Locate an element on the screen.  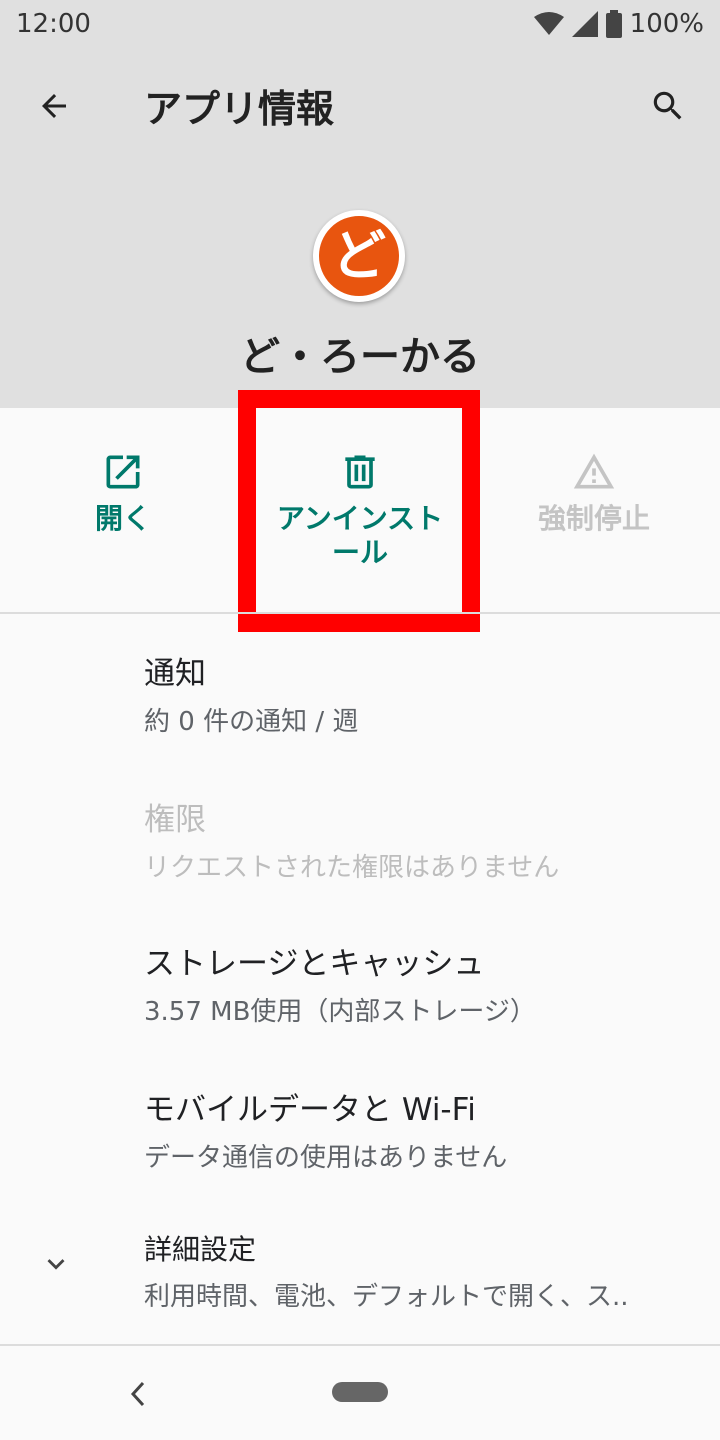
divider is located at coordinates (360, 613).